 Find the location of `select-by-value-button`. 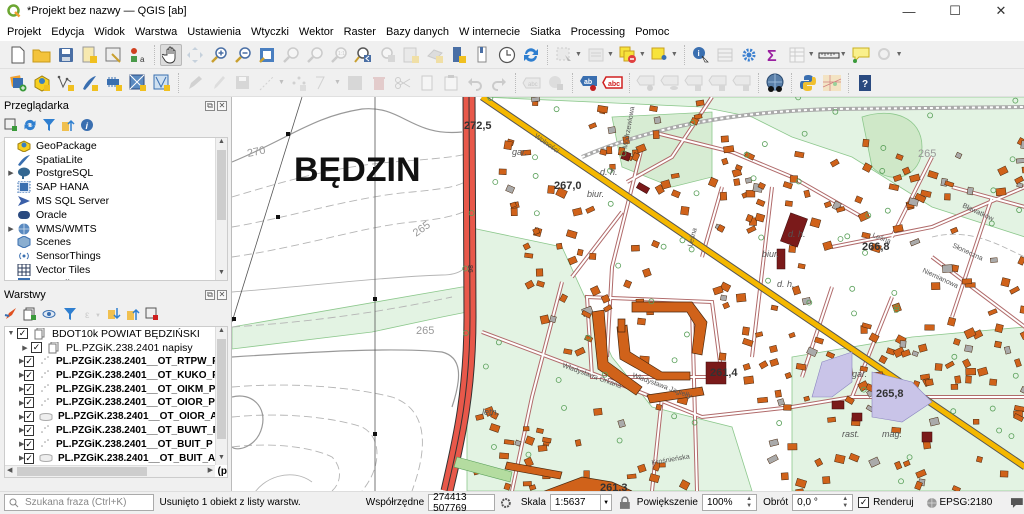

select-by-value-button is located at coordinates (596, 55).